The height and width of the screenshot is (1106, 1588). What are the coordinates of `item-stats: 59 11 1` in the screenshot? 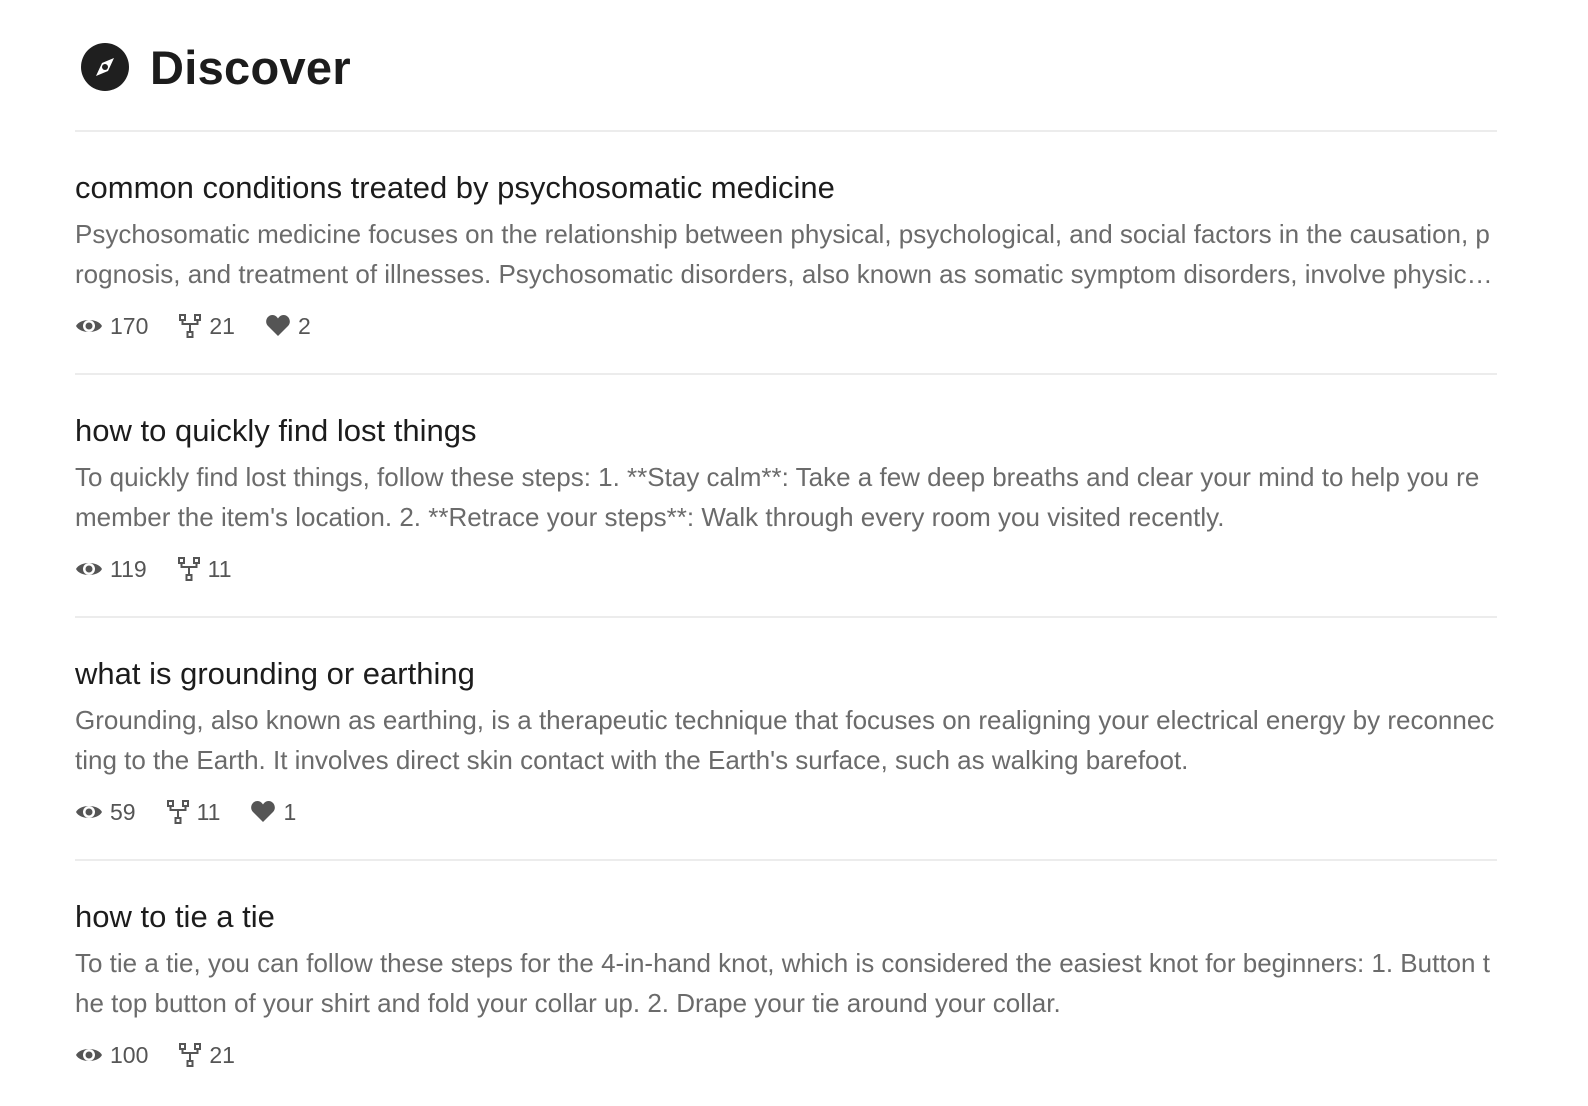 It's located at (786, 812).